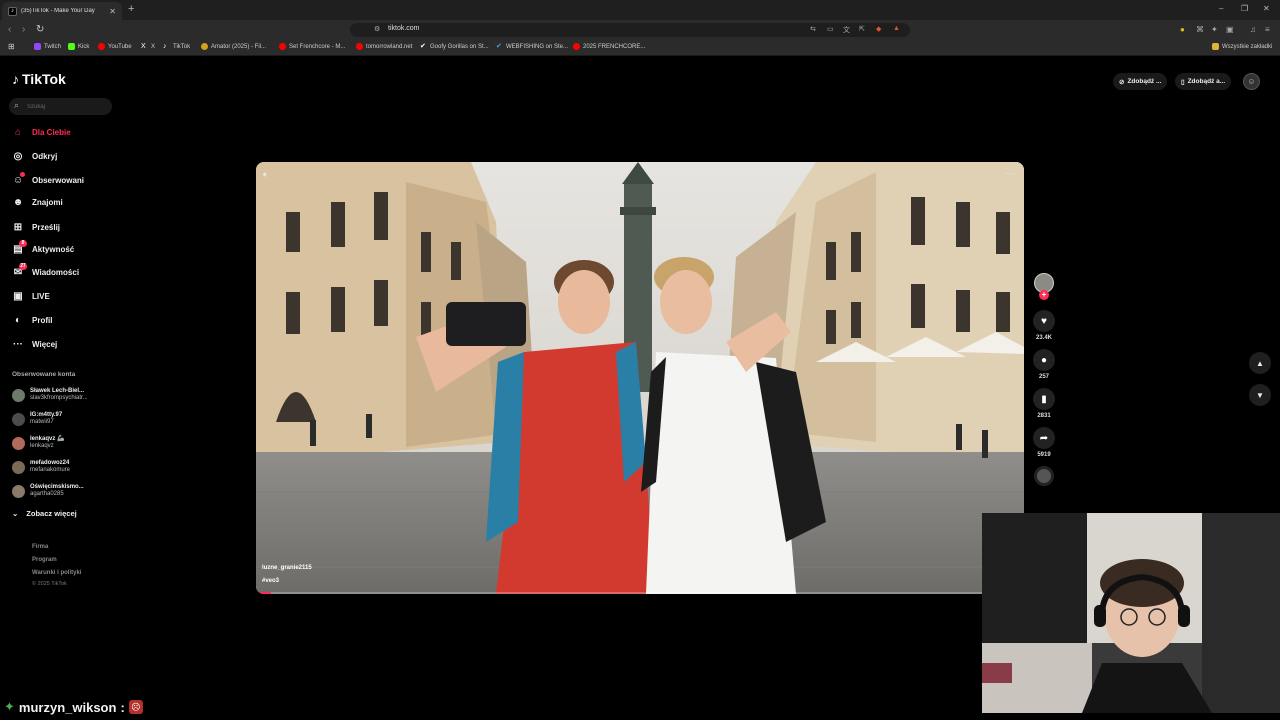 This screenshot has height=720, width=1280. Describe the element at coordinates (18, 132) in the screenshot. I see `home-icon: ⌂` at that location.